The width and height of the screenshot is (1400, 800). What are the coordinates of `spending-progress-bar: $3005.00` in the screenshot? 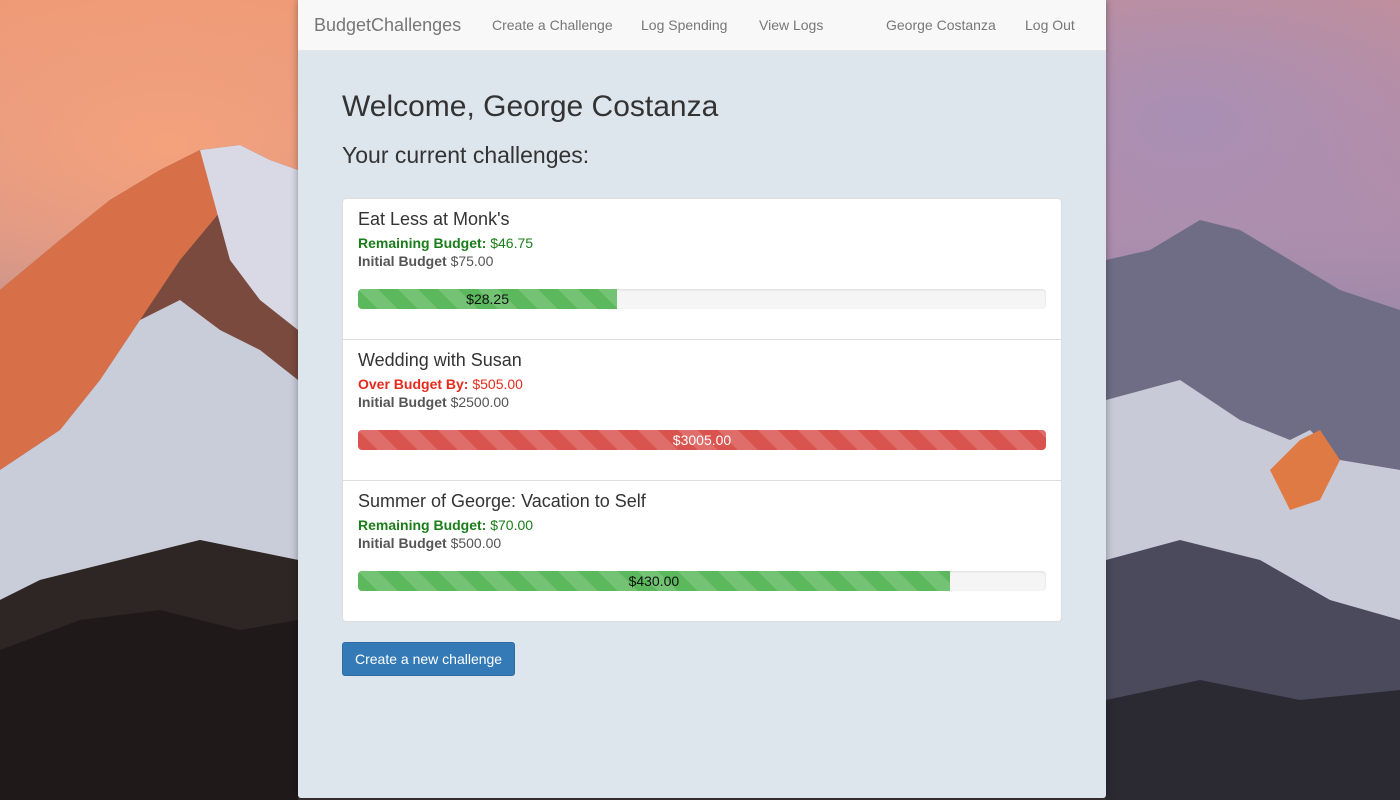 It's located at (702, 440).